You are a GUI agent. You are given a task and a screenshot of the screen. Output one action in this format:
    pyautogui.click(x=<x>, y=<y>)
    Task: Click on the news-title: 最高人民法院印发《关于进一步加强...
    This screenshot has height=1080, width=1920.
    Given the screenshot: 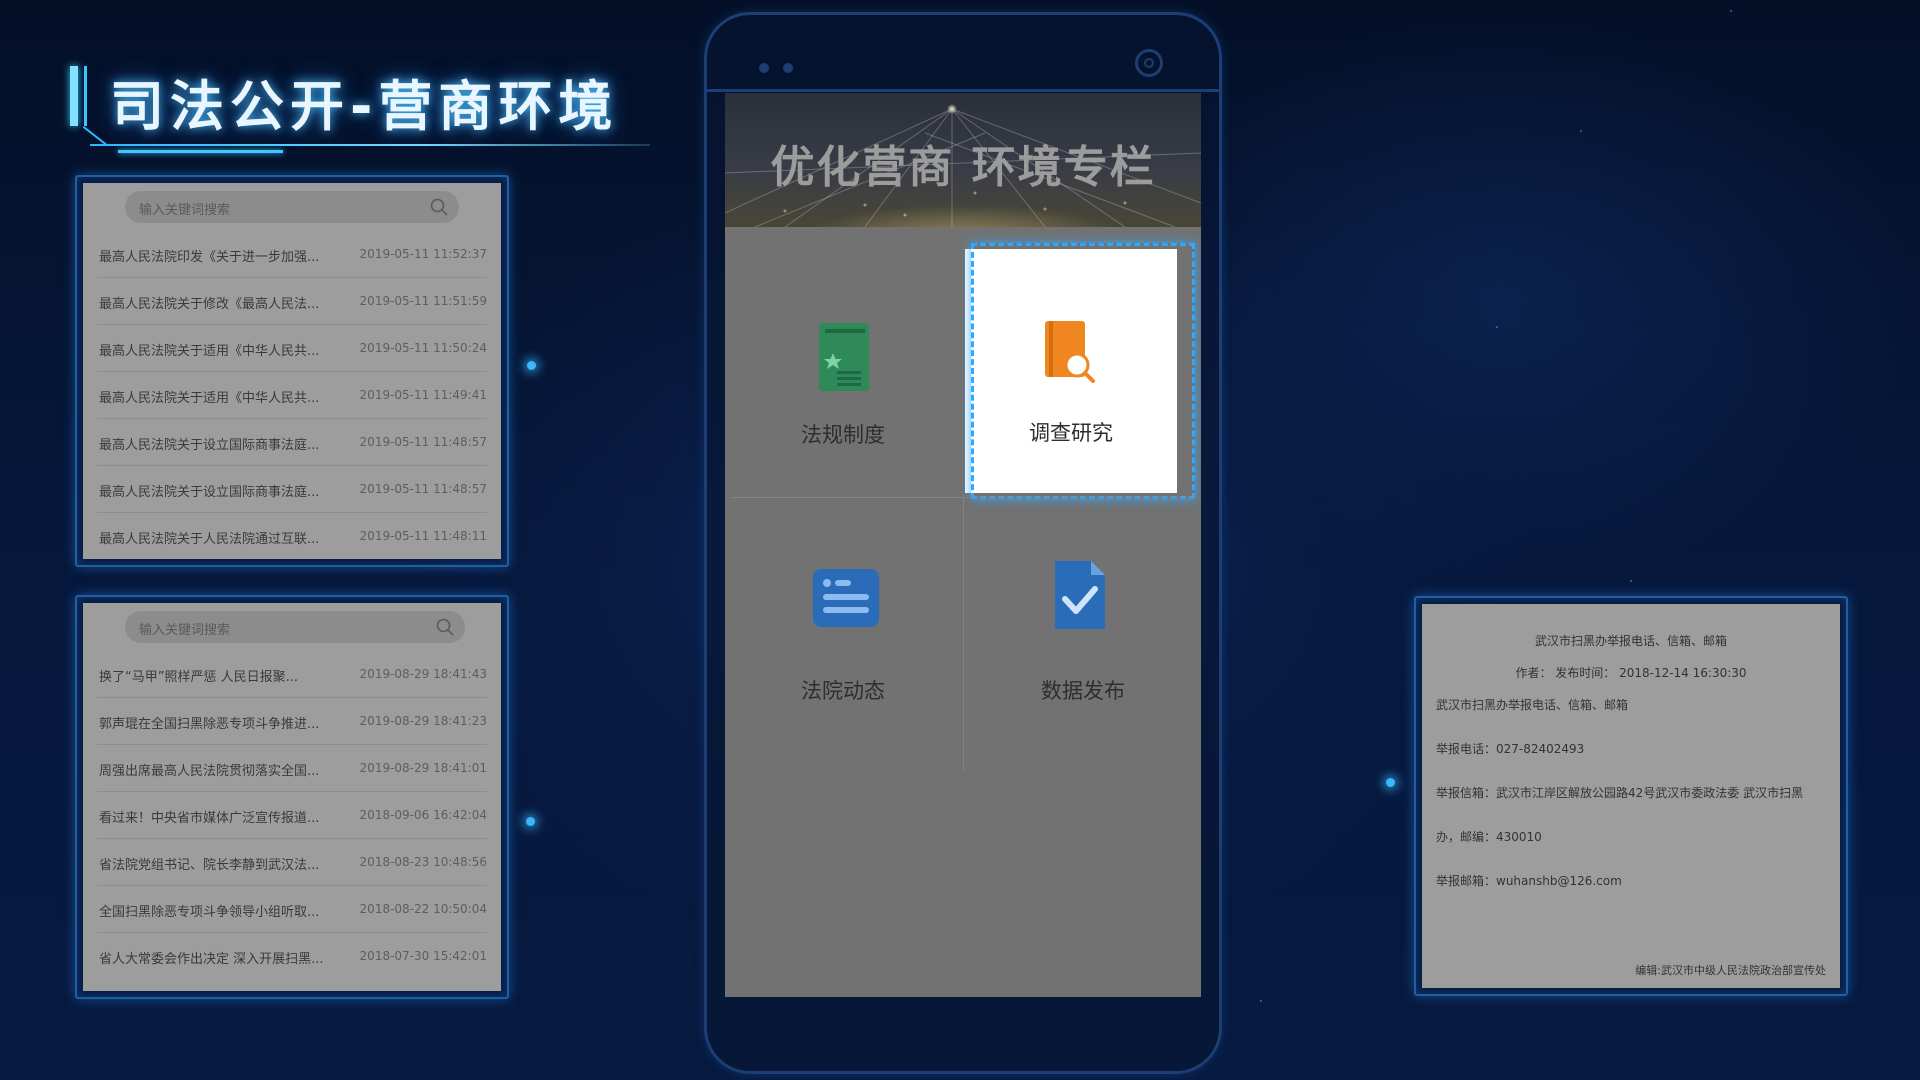 What is the action you would take?
    pyautogui.click(x=209, y=255)
    